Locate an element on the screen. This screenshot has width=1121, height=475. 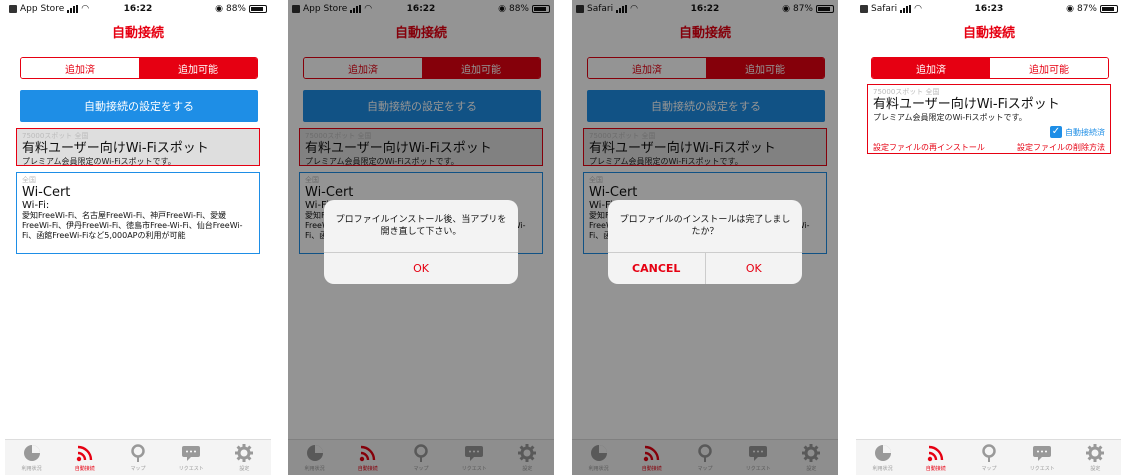
alert-dialog: プロファイルインストール後、当アプリを開き直して下さい。 OK is located at coordinates (421, 242).